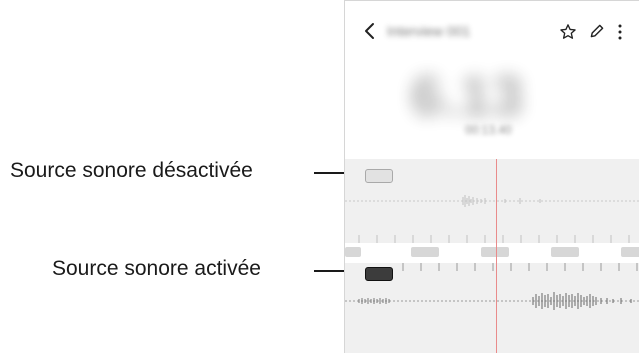 The width and height of the screenshot is (639, 353). Describe the element at coordinates (156, 268) in the screenshot. I see `source-on-callout: Source sonore activée` at that location.